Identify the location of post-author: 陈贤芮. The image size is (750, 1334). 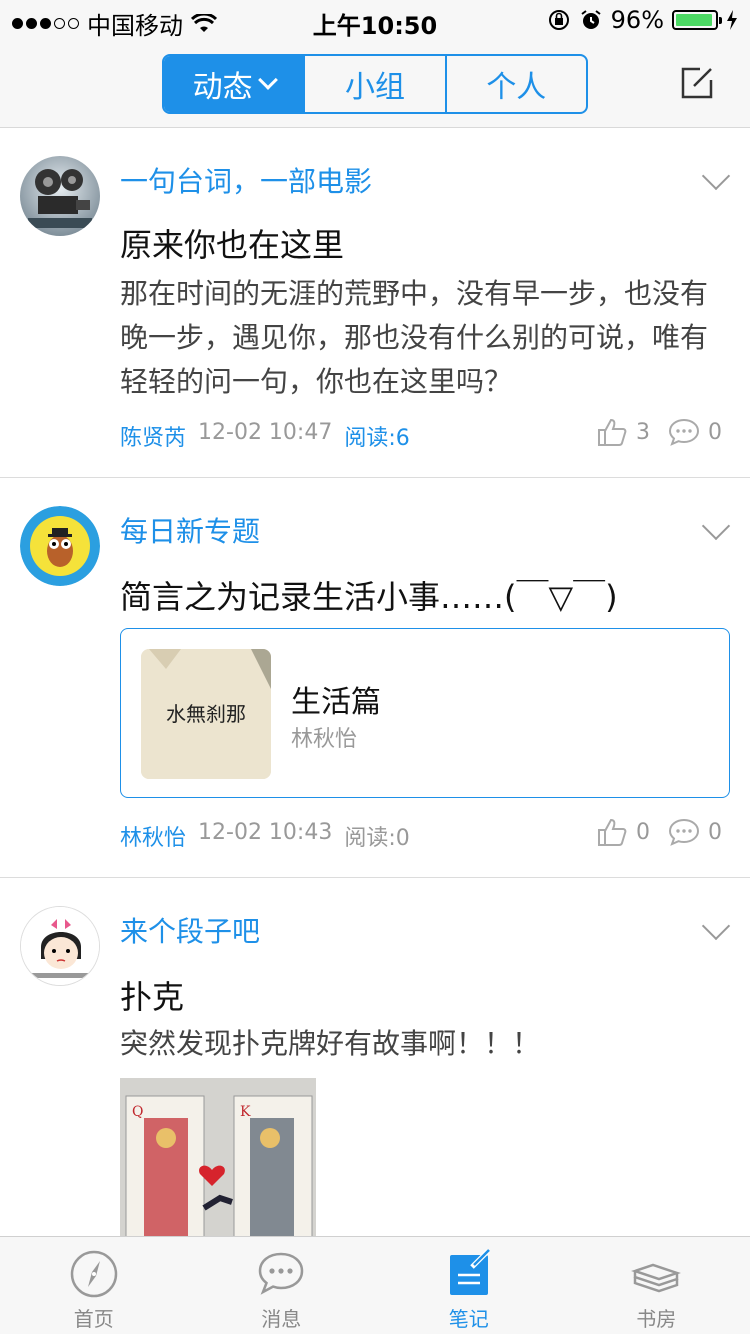
(153, 436).